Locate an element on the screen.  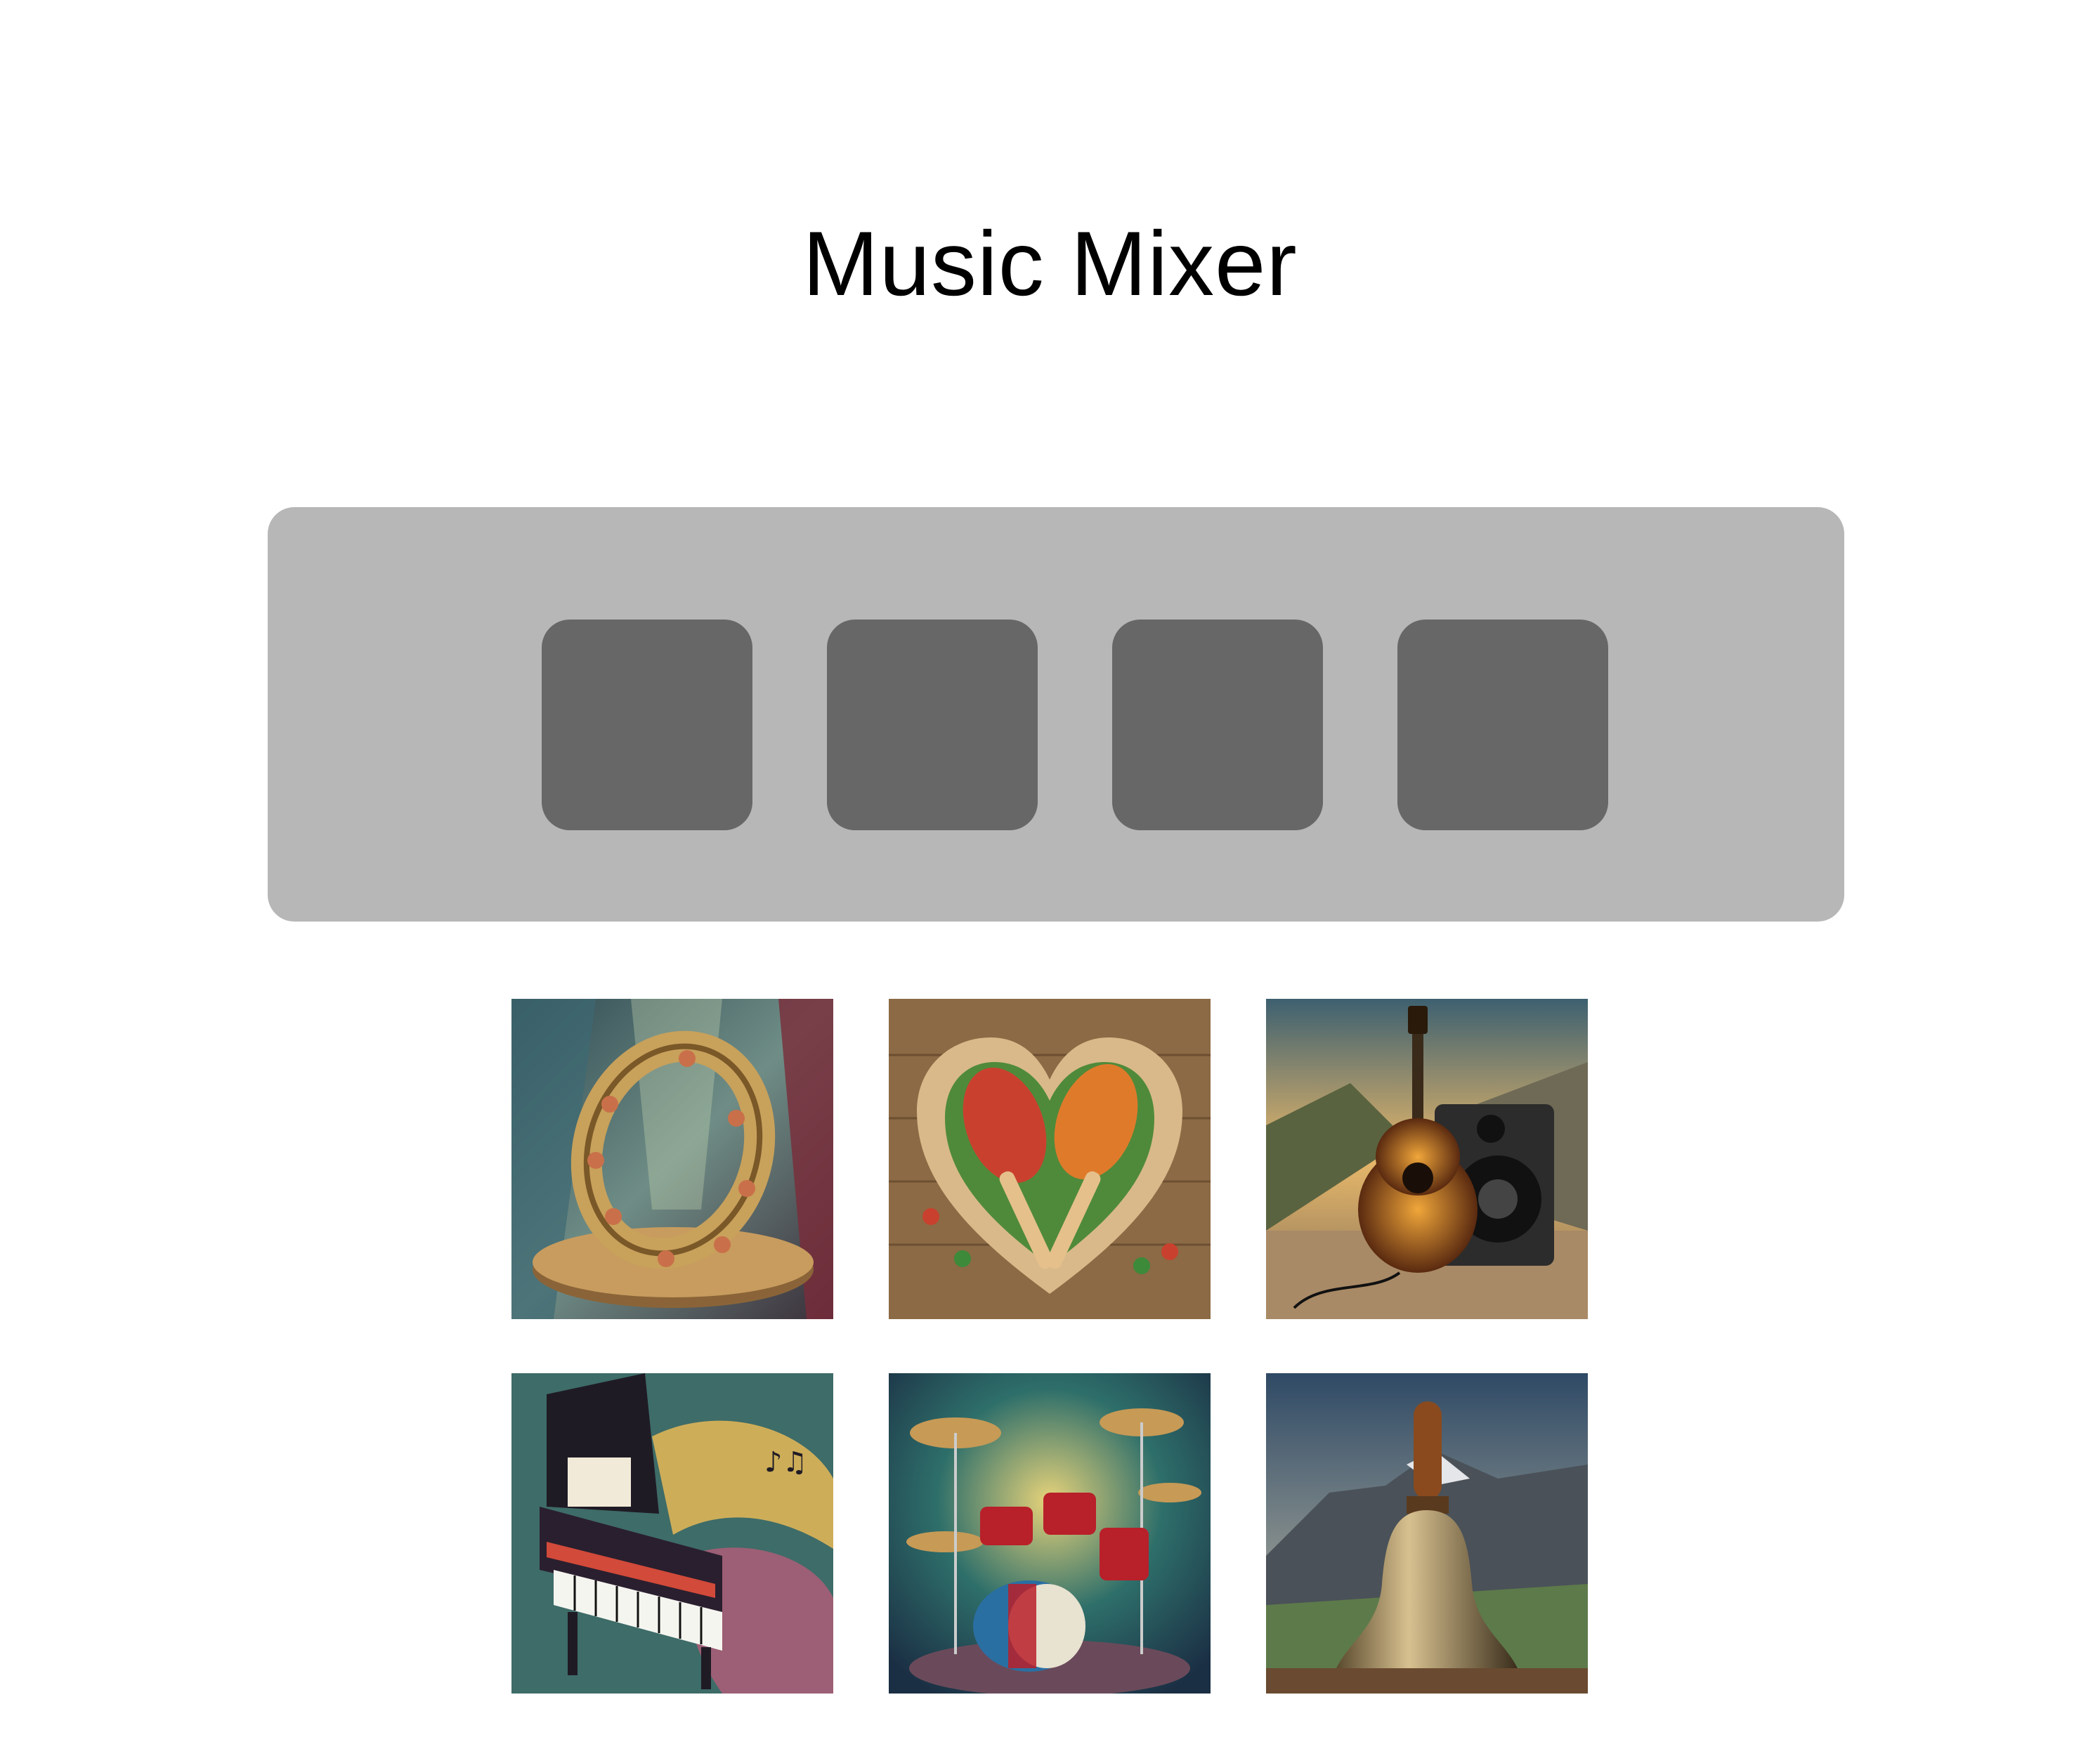
instrument-maracas is located at coordinates (1050, 1159).